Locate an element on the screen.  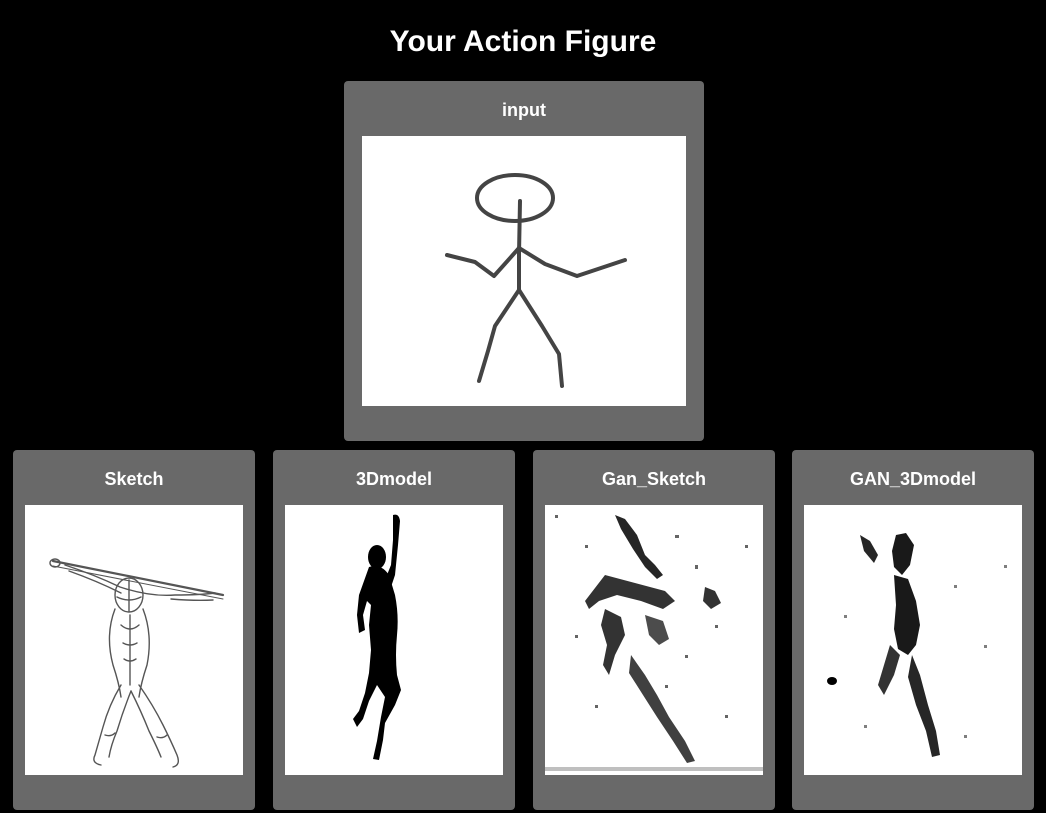
stick-figure-left-leg is located at coordinates (499, 335).